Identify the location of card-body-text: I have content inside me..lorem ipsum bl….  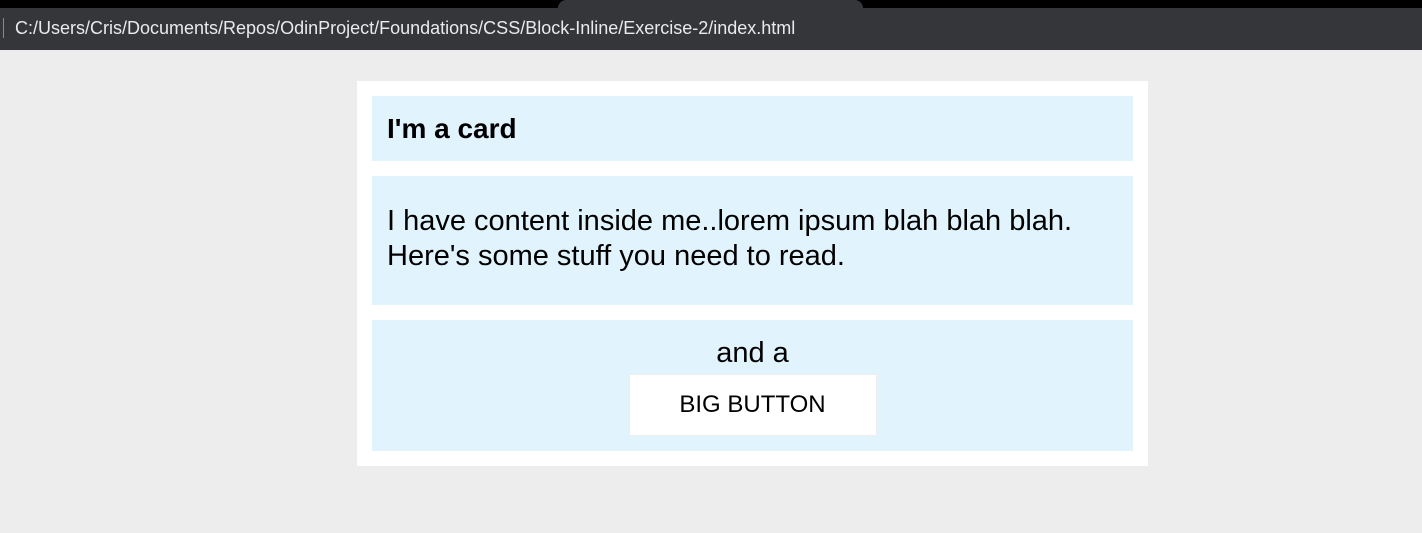
(730, 238).